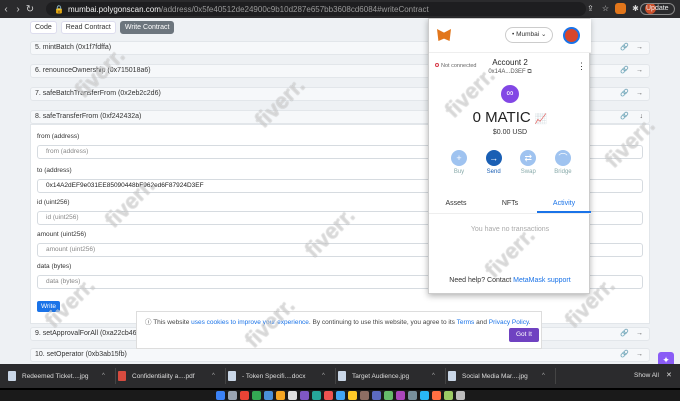  Describe the element at coordinates (88, 27) in the screenshot. I see `tab-read-contract: Read Contract` at that location.